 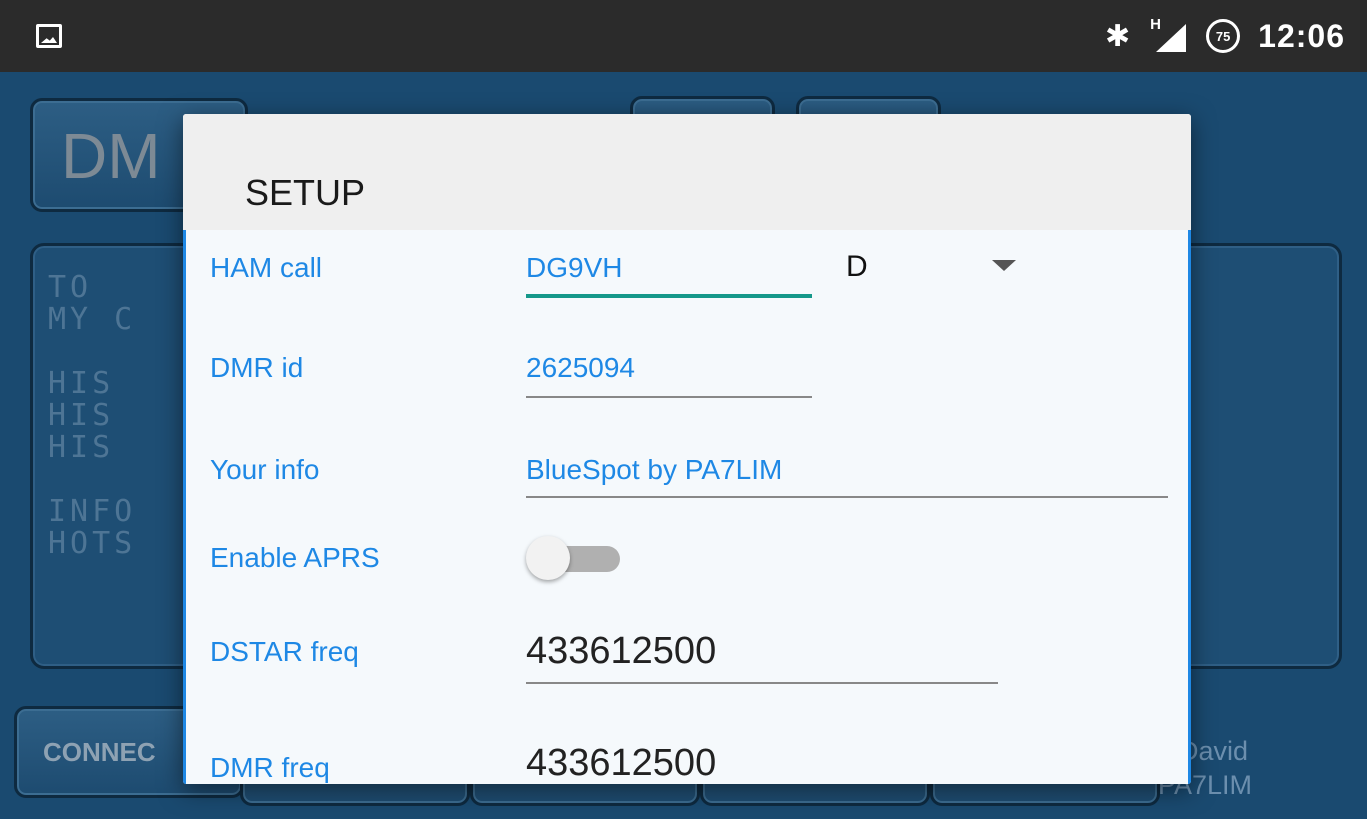 I want to click on your-info-underline, so click(x=847, y=497).